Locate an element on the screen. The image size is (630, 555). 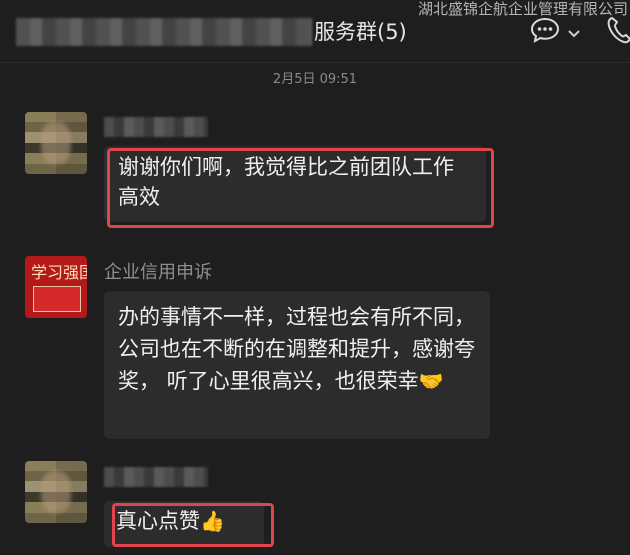
avatar: 学习强国 is located at coordinates (56, 287).